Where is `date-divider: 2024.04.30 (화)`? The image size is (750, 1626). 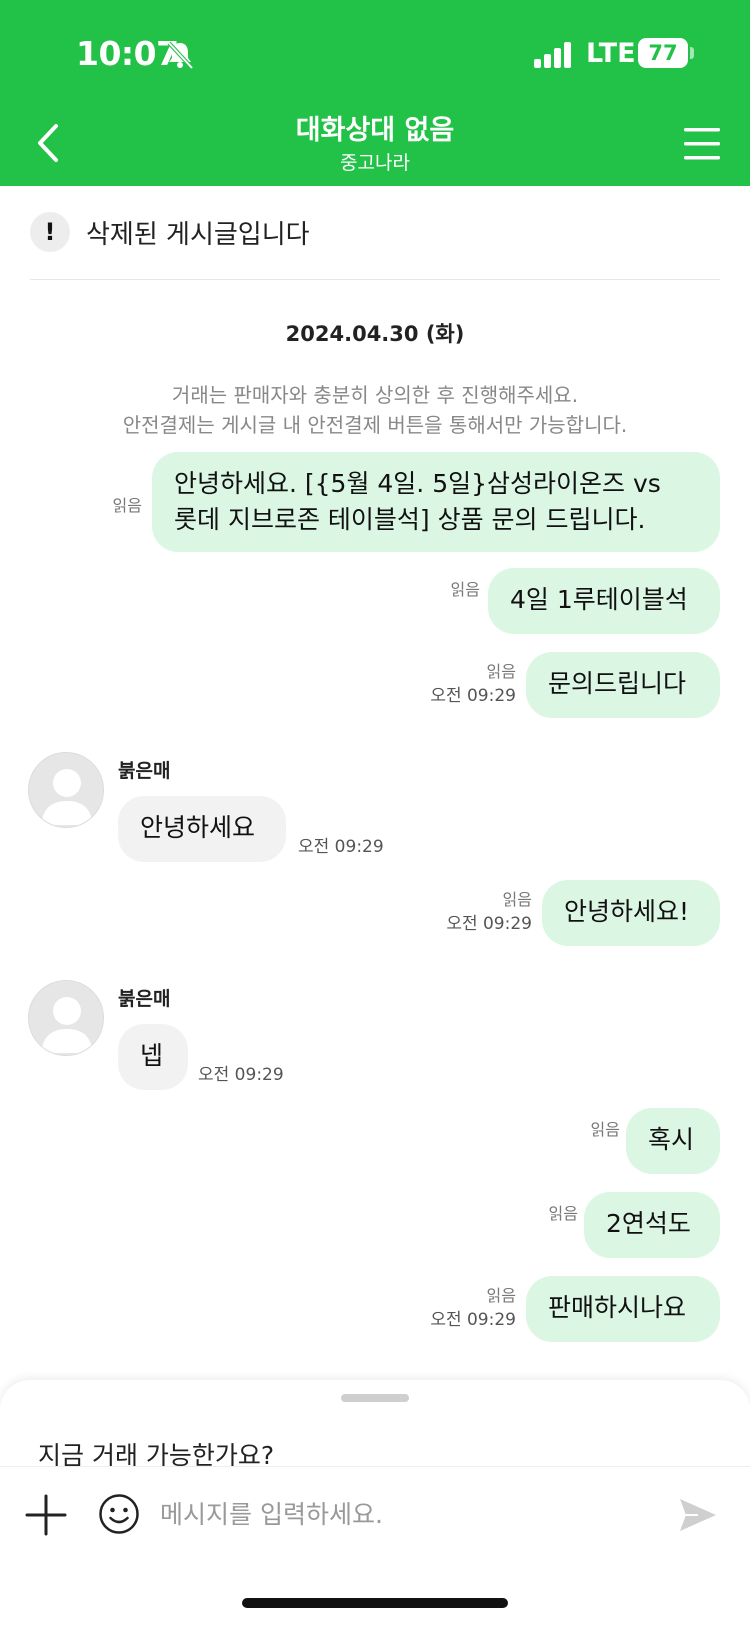 date-divider: 2024.04.30 (화) is located at coordinates (375, 334).